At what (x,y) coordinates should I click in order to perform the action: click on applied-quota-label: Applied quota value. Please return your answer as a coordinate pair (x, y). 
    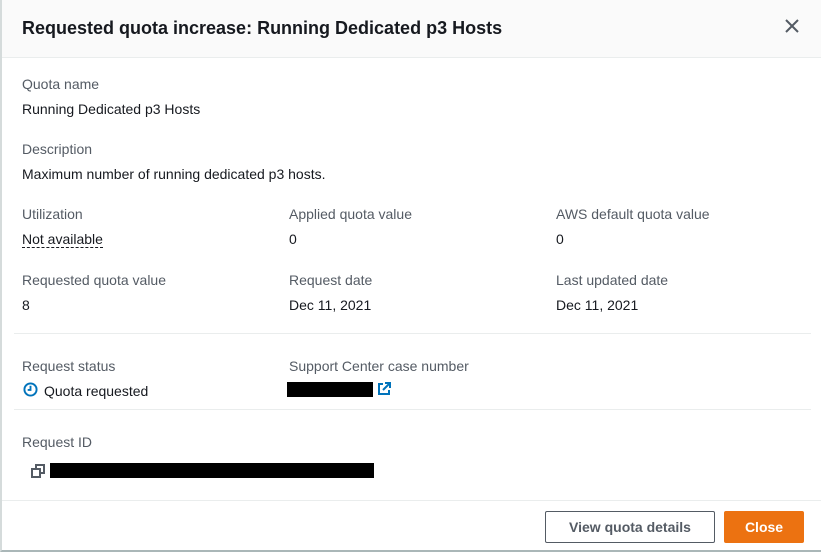
    Looking at the image, I should click on (350, 214).